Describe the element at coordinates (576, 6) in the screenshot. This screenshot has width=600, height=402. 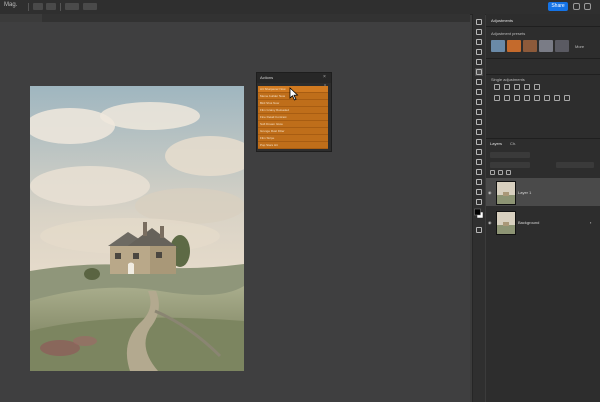
I see `search-icon` at that location.